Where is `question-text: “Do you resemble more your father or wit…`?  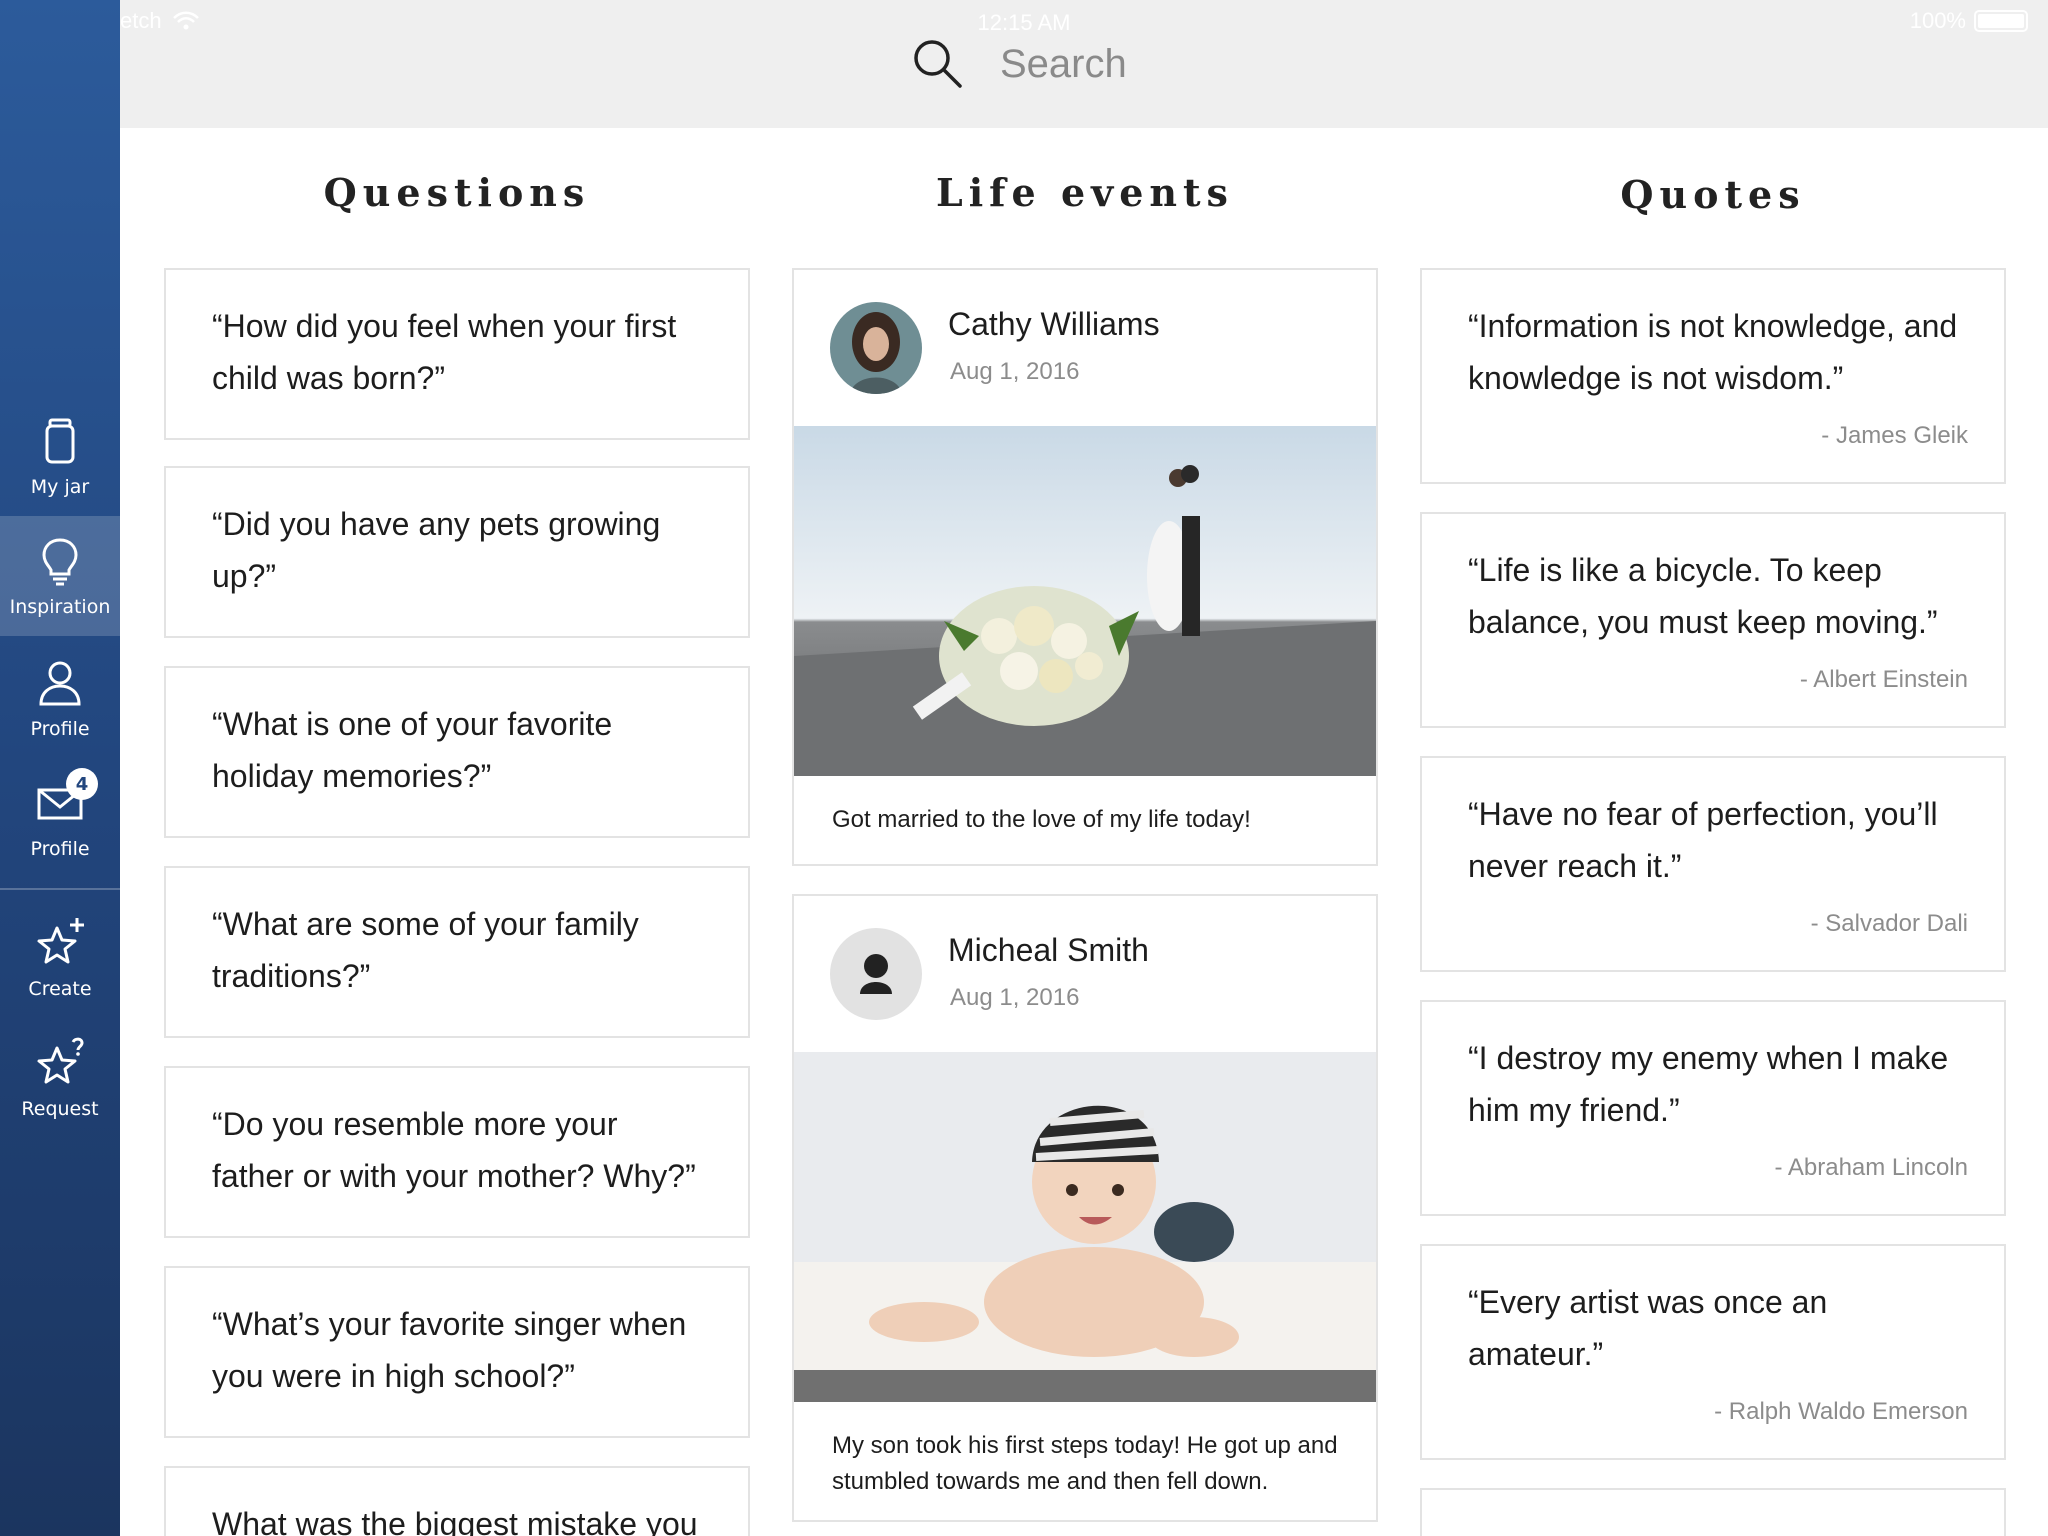
question-text: “Do you resemble more your father or wit… is located at coordinates (454, 1150).